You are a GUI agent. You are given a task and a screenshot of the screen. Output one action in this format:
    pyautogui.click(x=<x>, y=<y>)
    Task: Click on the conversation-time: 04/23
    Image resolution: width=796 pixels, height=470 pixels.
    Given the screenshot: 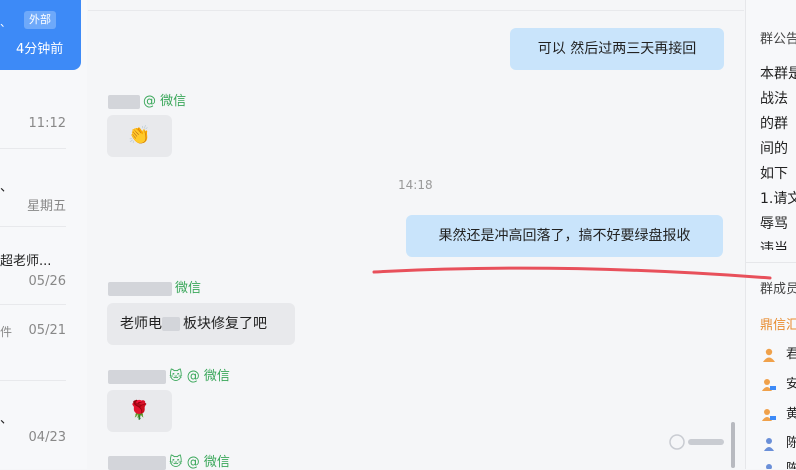 What is the action you would take?
    pyautogui.click(x=47, y=437)
    